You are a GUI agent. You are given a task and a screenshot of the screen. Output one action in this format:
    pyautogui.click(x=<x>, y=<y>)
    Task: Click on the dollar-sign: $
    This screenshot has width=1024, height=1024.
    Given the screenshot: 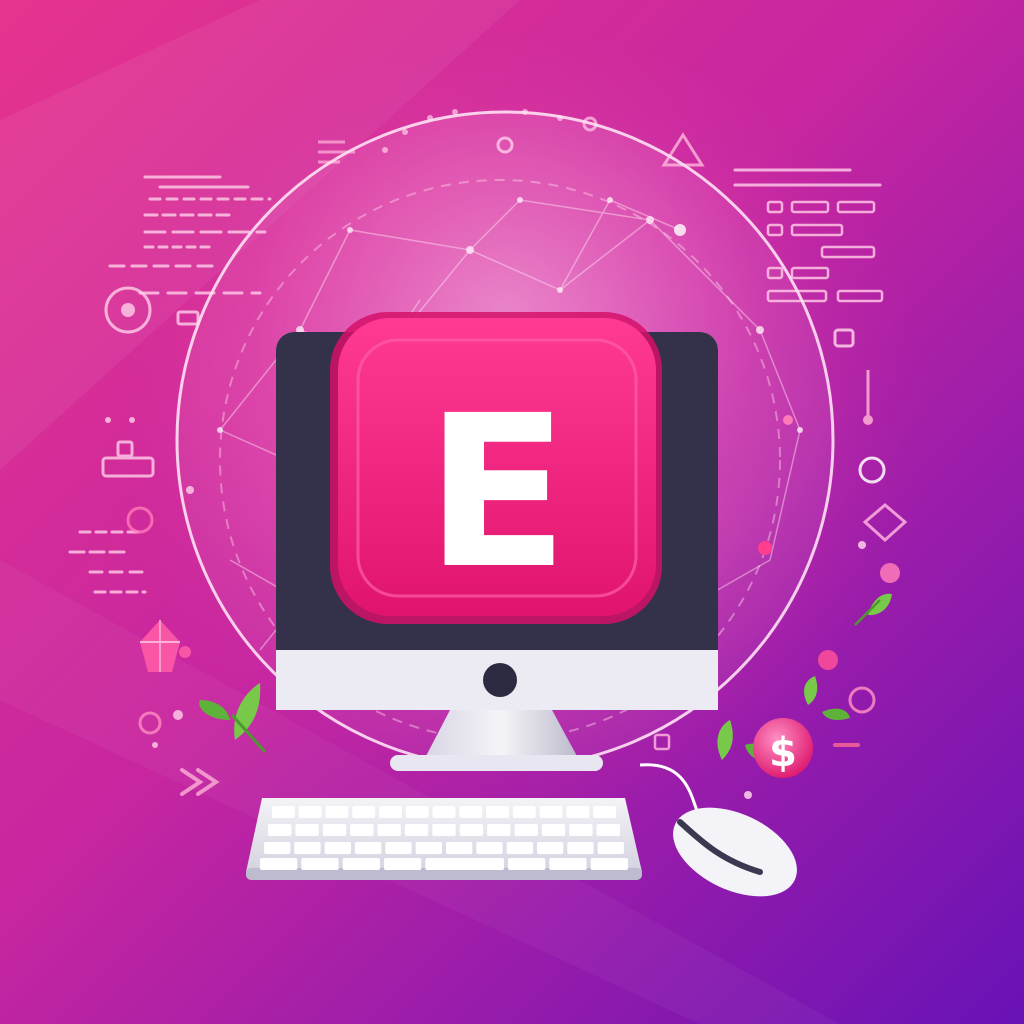 What is the action you would take?
    pyautogui.click(x=783, y=753)
    